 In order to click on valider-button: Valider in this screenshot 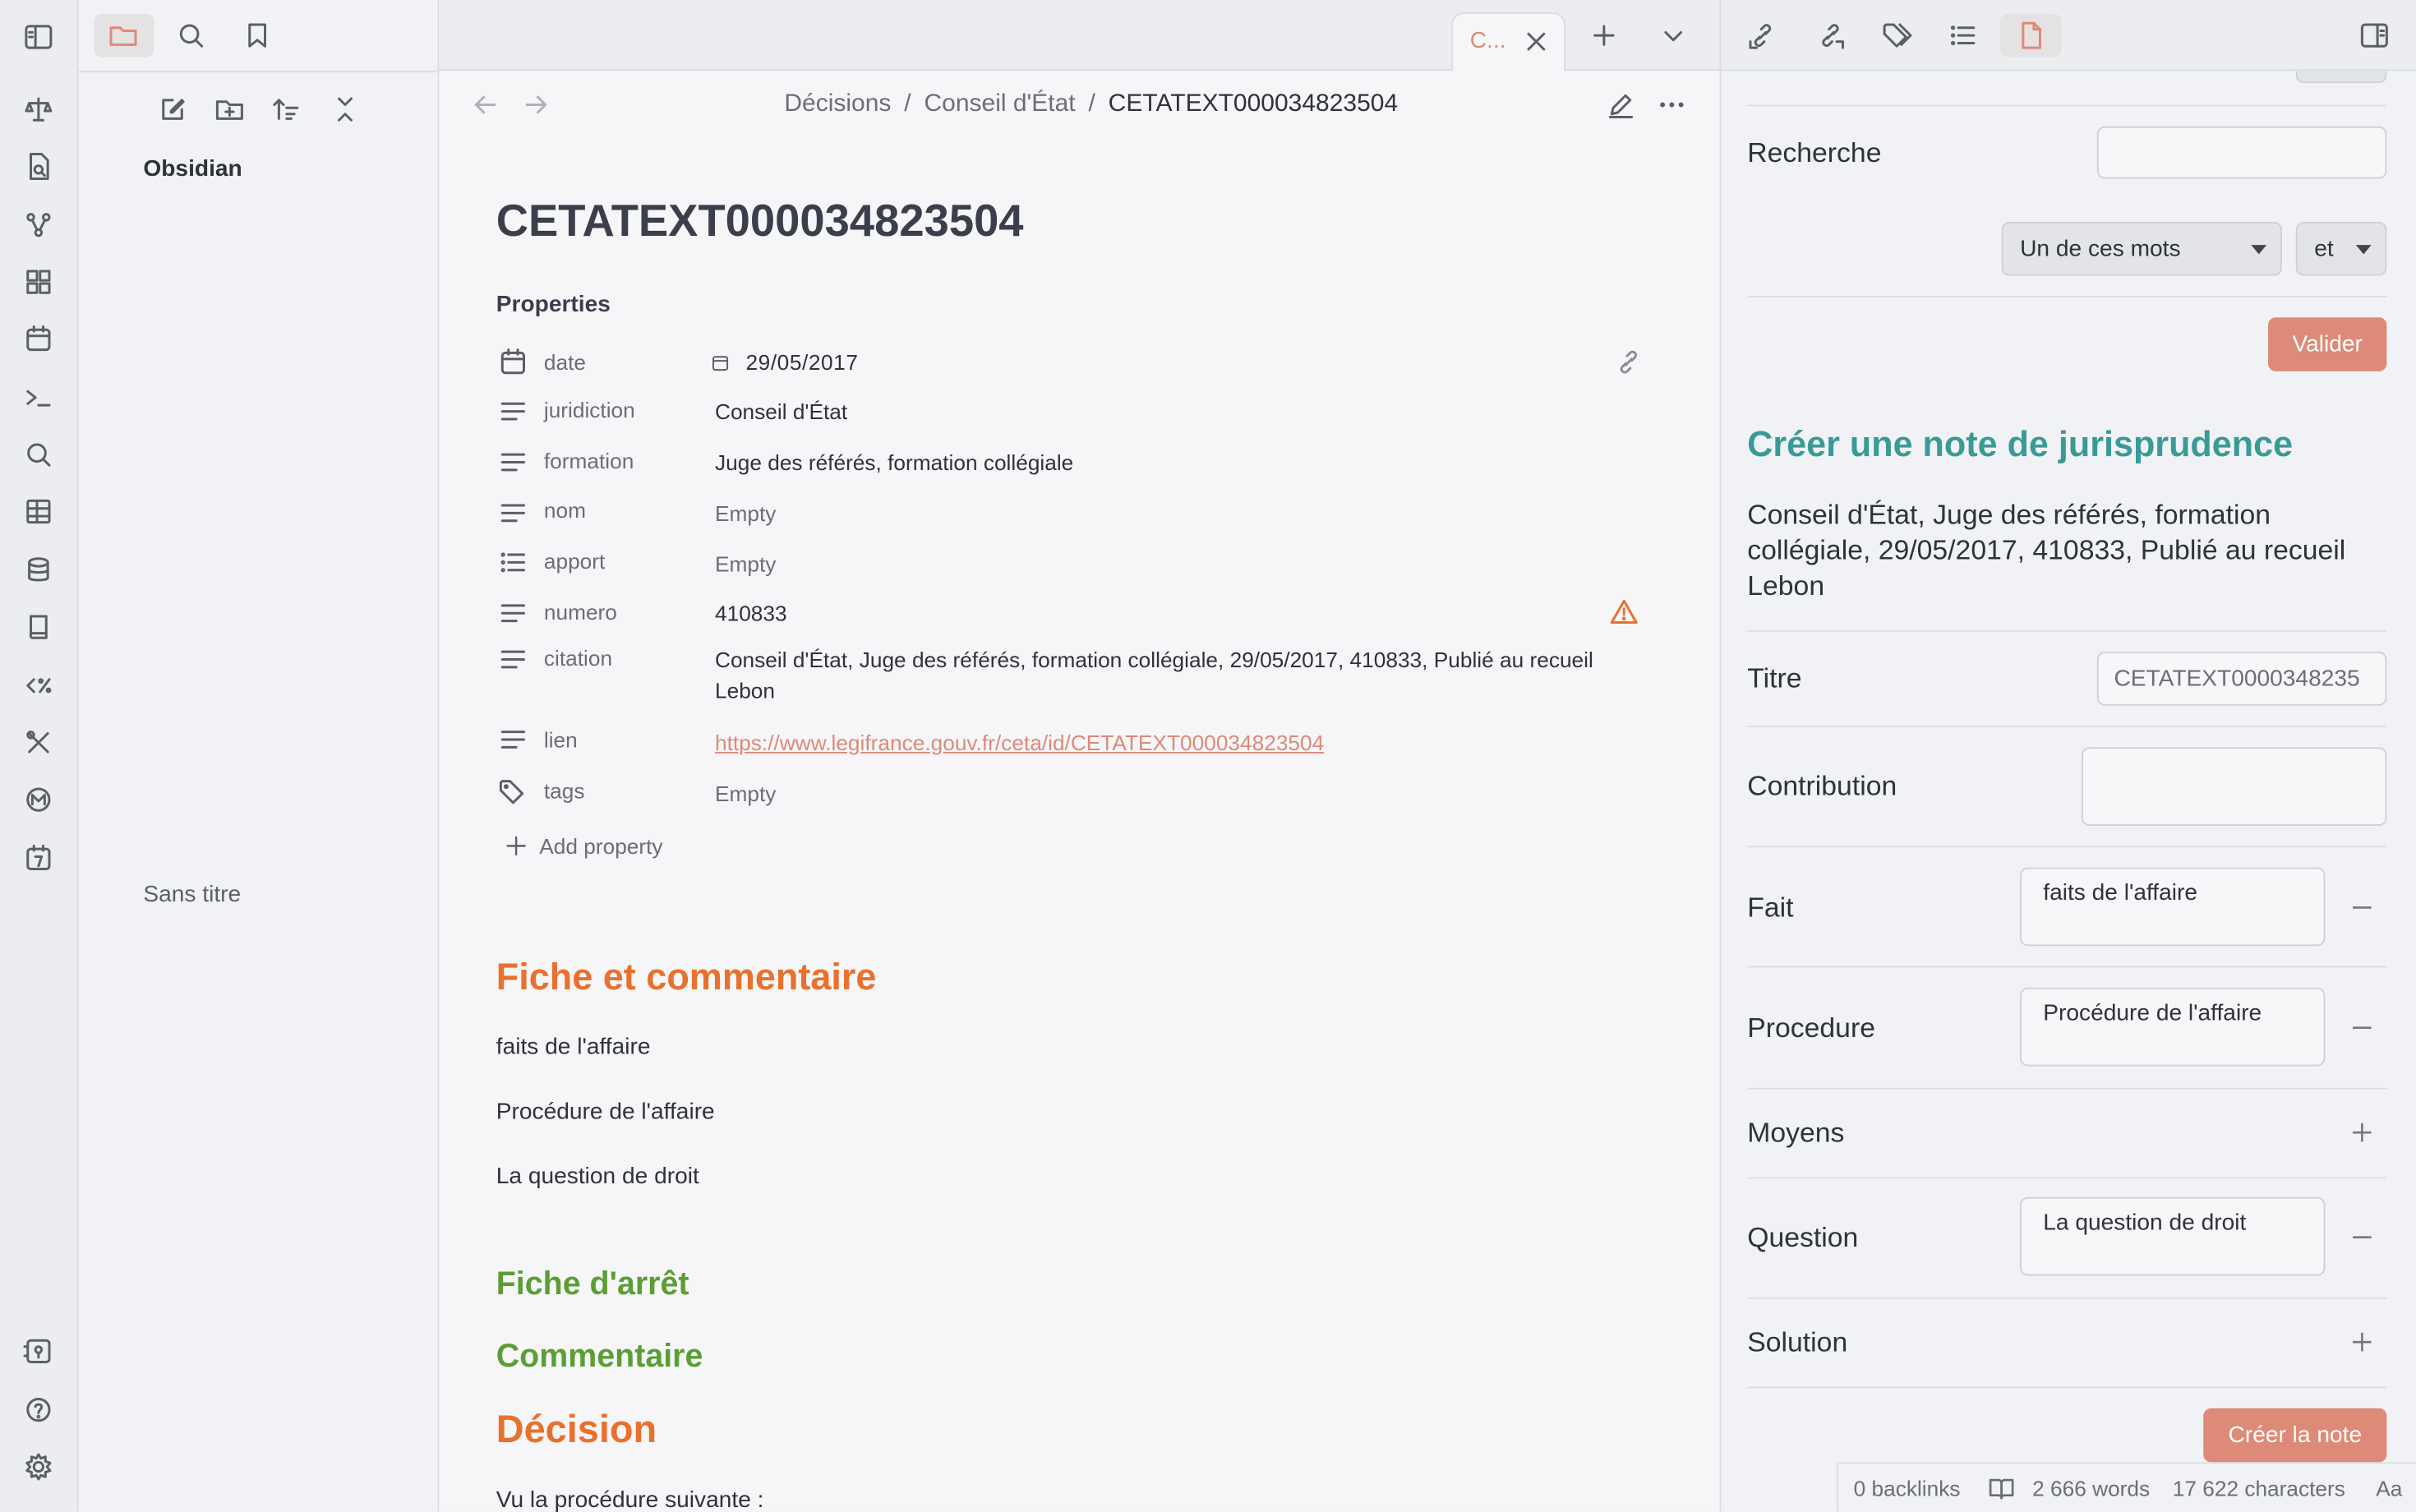, I will do `click(2328, 344)`.